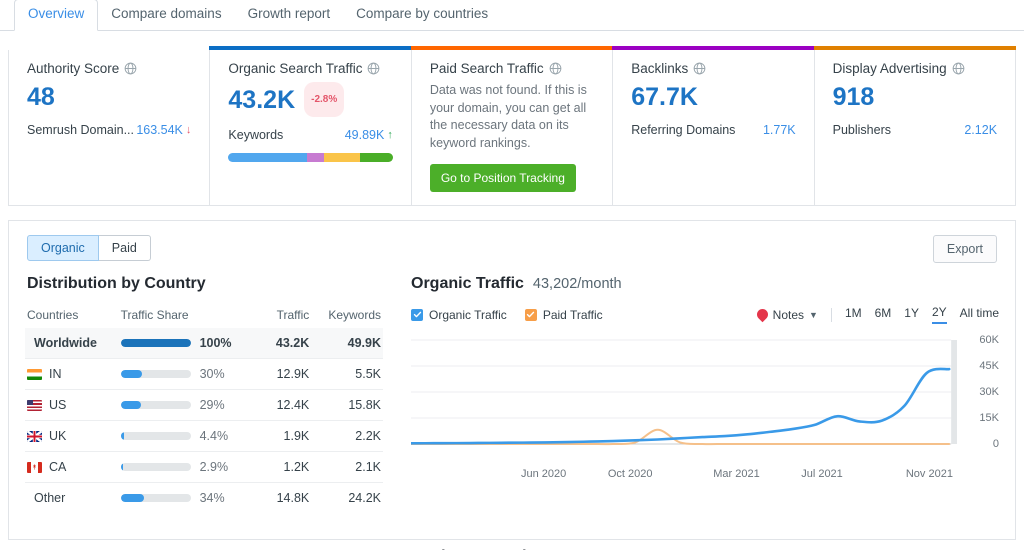 The width and height of the screenshot is (1024, 550). I want to click on table-row: Worldwide 100% 43.2K 49.9K, so click(204, 343).